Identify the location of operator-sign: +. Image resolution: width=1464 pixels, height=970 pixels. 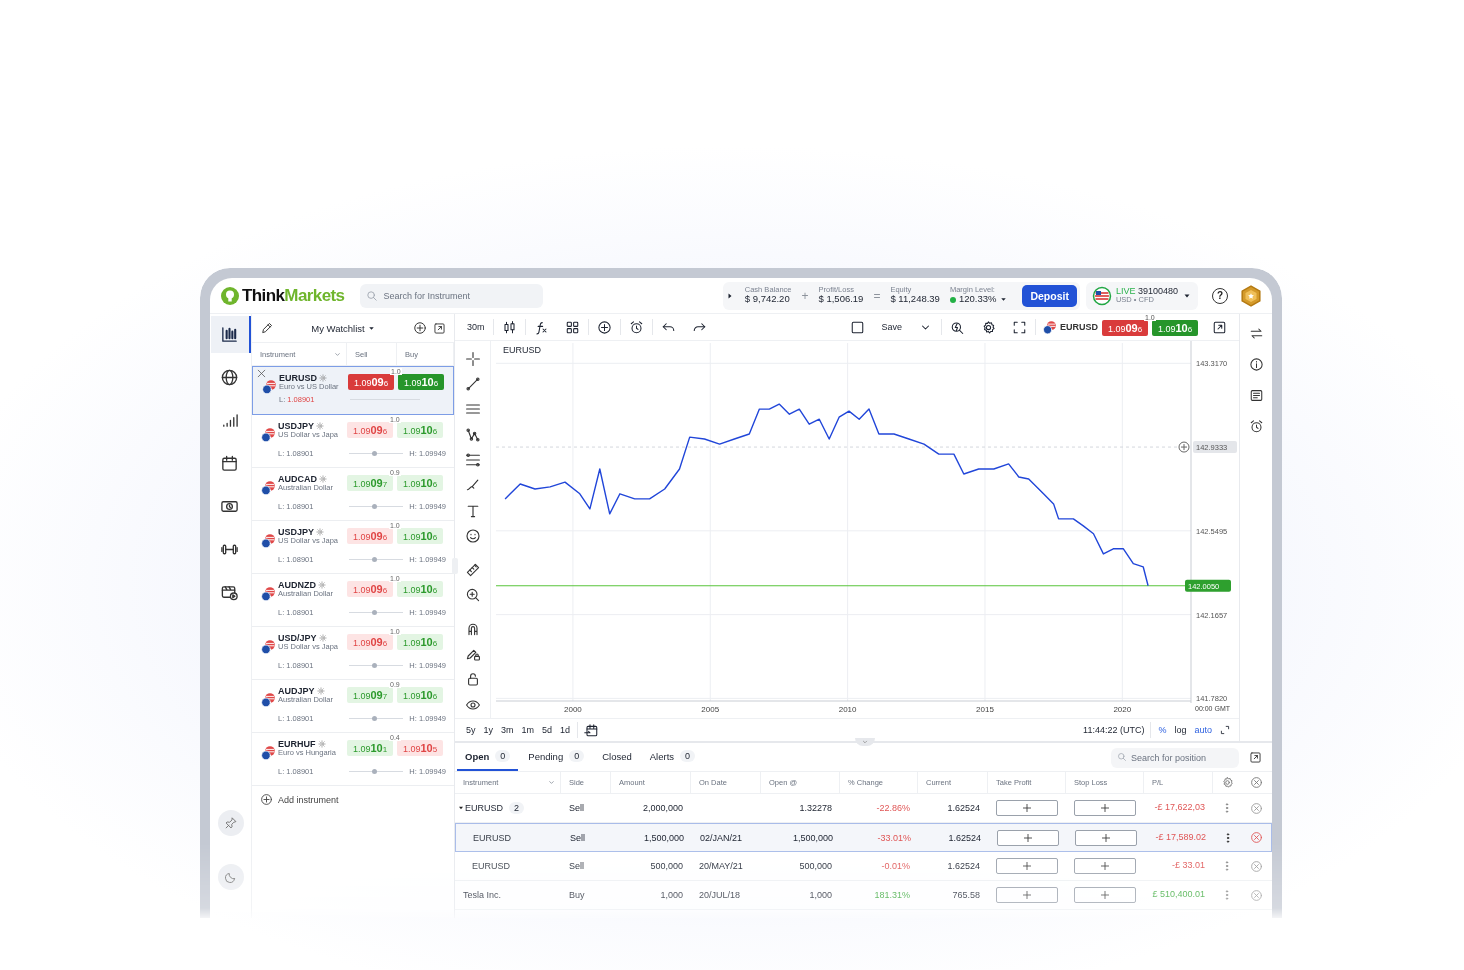
(805, 295).